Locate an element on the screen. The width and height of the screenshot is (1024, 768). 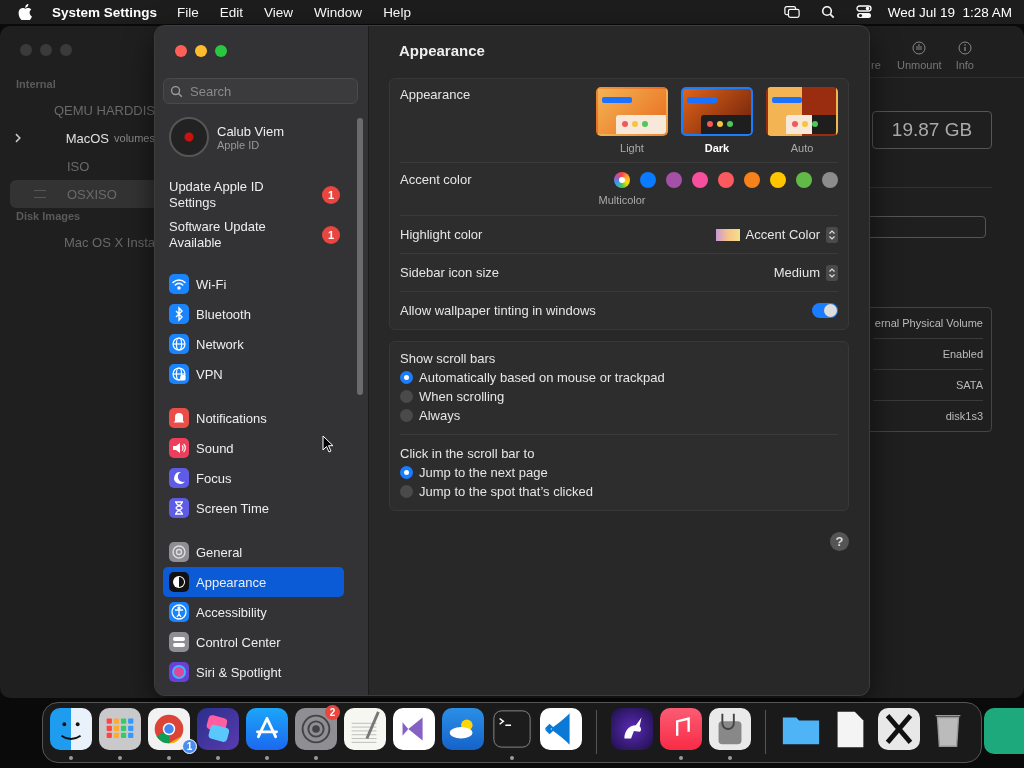
menu-item: Window is located at coordinates (338, 12).